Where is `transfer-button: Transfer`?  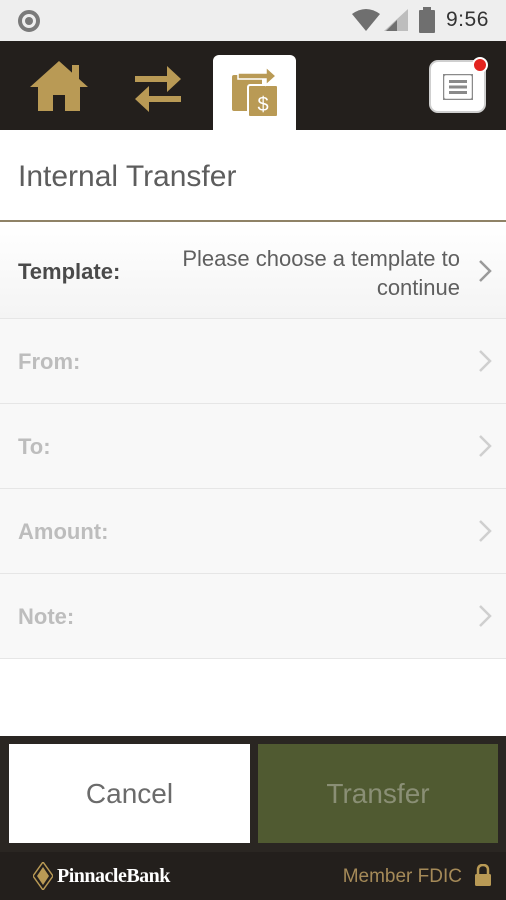
transfer-button: Transfer is located at coordinates (378, 793).